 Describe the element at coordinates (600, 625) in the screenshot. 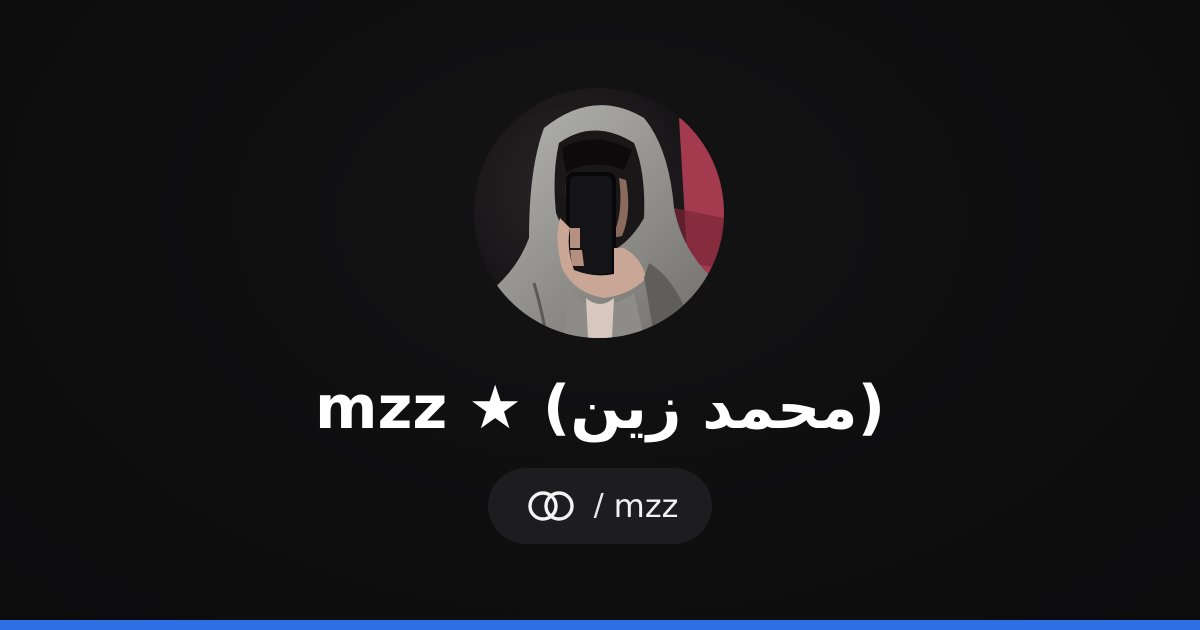

I see `brand-accent-bar` at that location.